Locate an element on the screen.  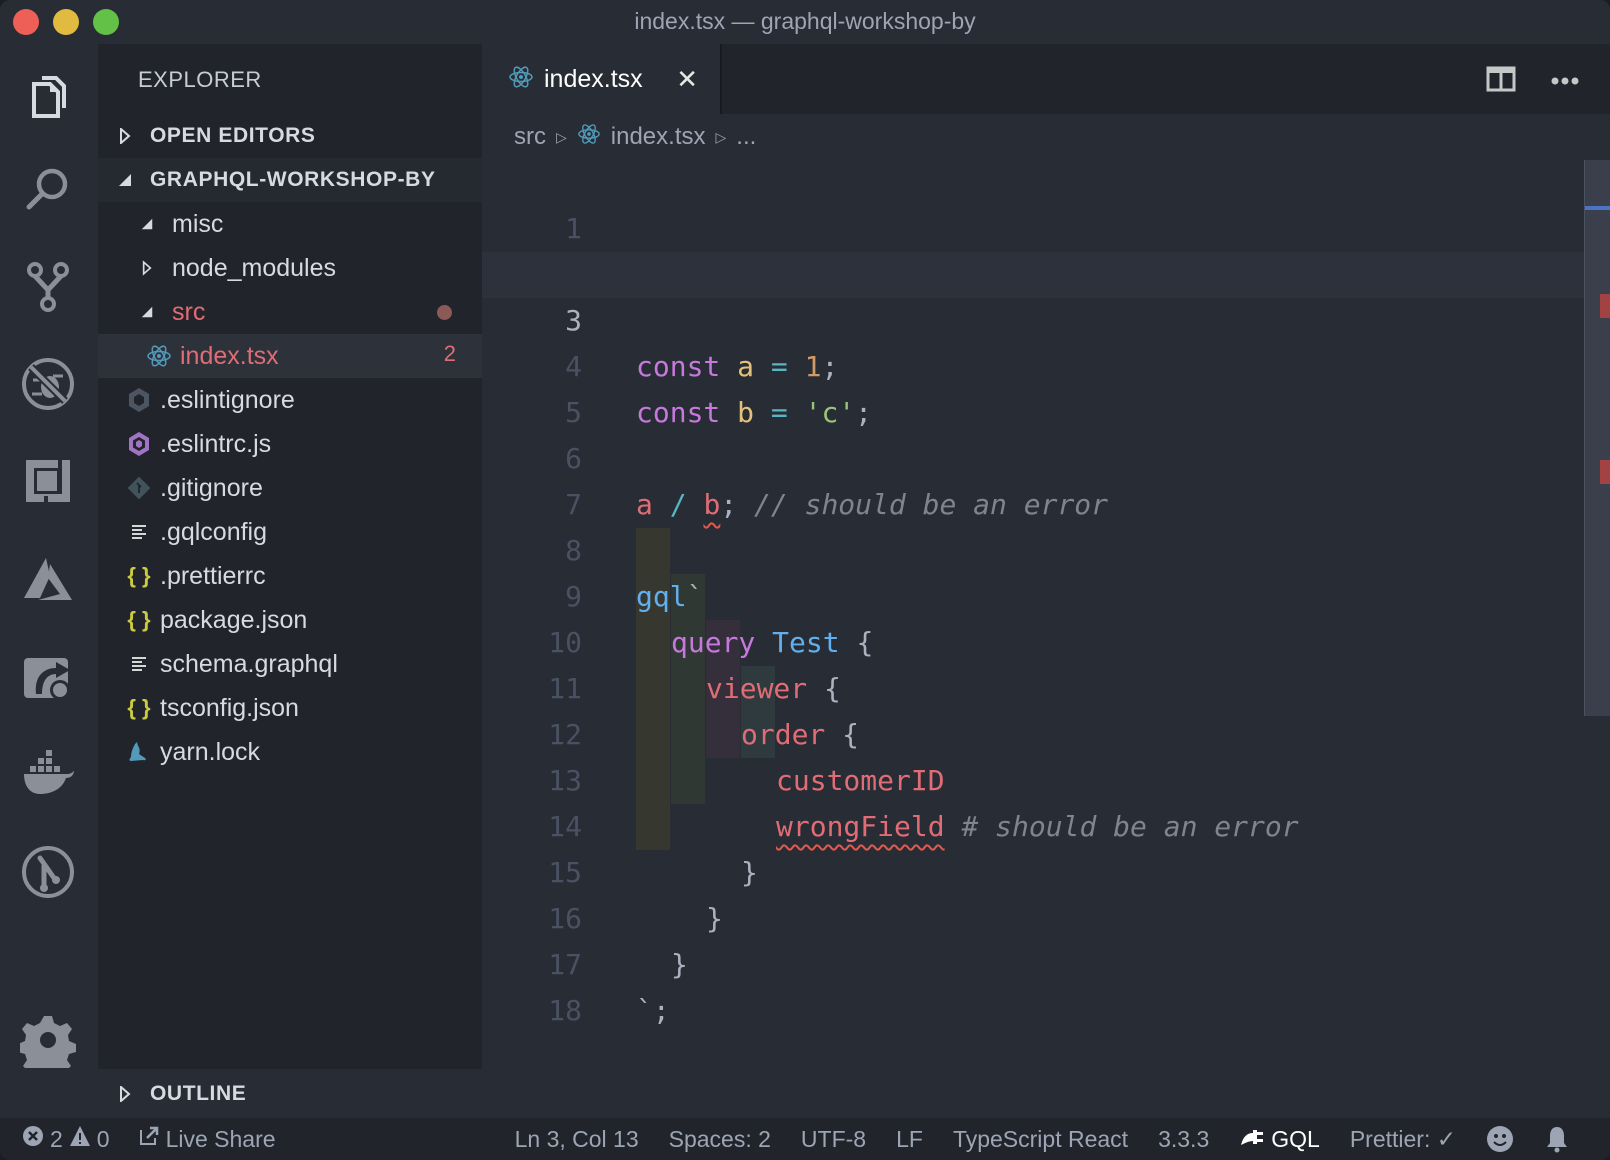
tree-file-schema-graphql: schema.graphql is located at coordinates (290, 664).